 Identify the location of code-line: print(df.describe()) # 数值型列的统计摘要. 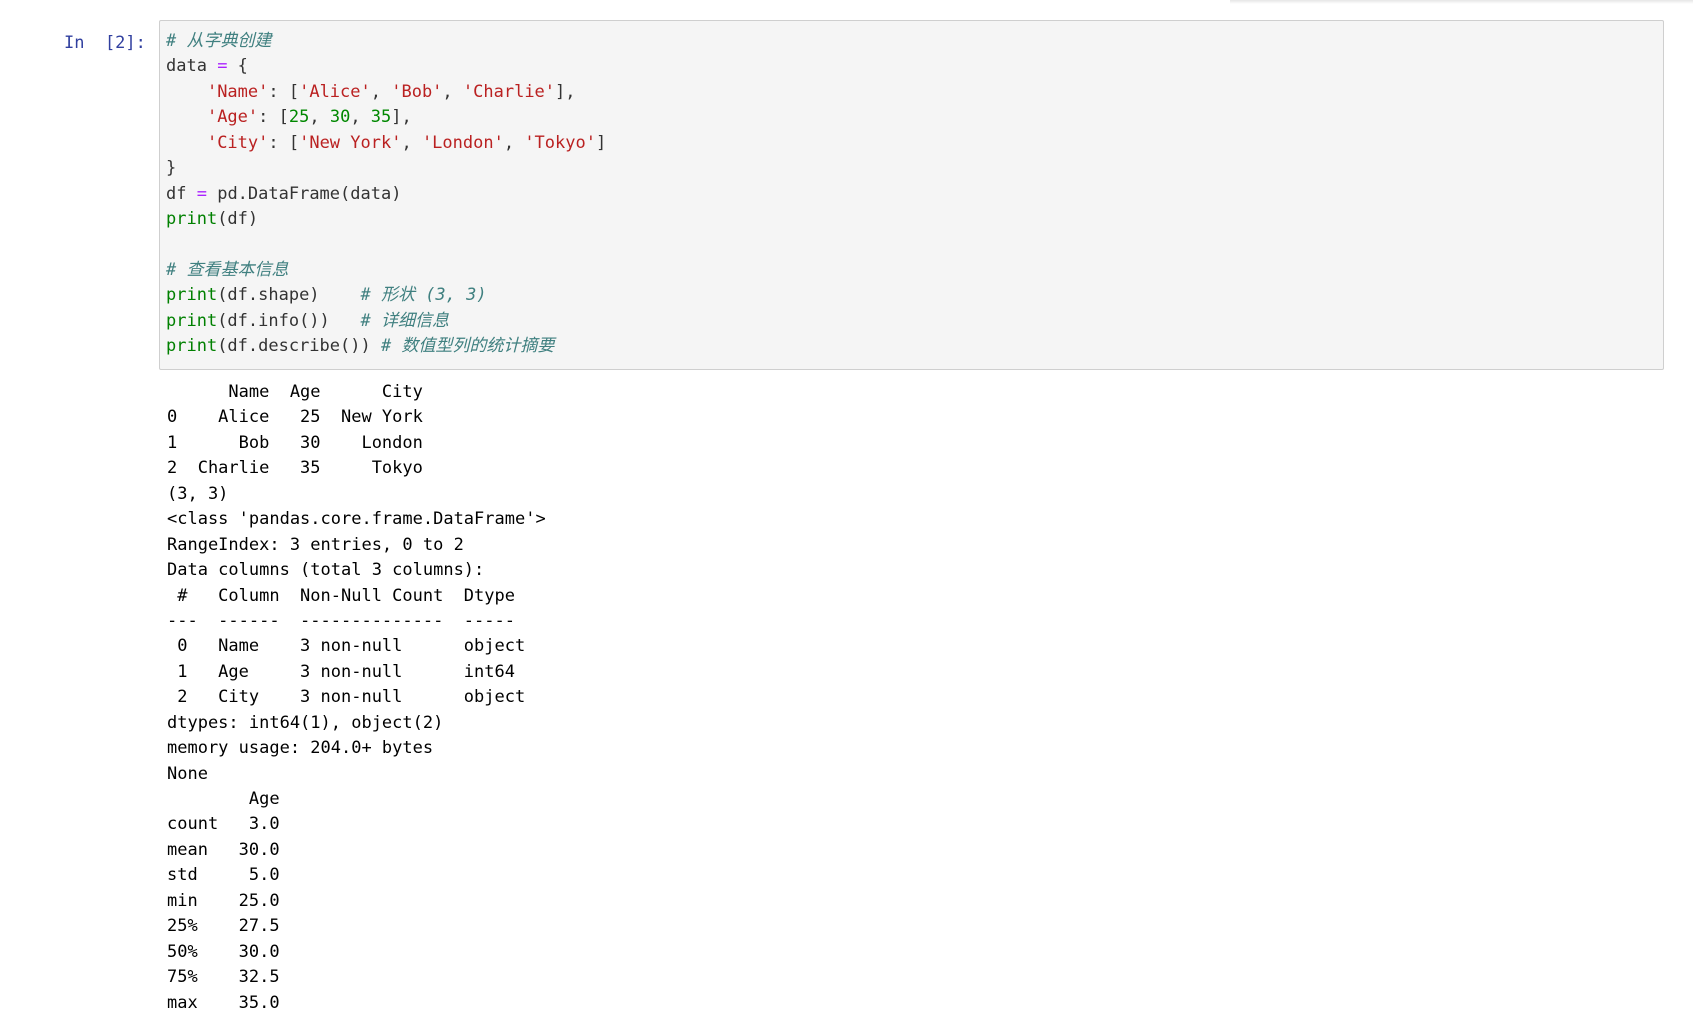
(386, 346).